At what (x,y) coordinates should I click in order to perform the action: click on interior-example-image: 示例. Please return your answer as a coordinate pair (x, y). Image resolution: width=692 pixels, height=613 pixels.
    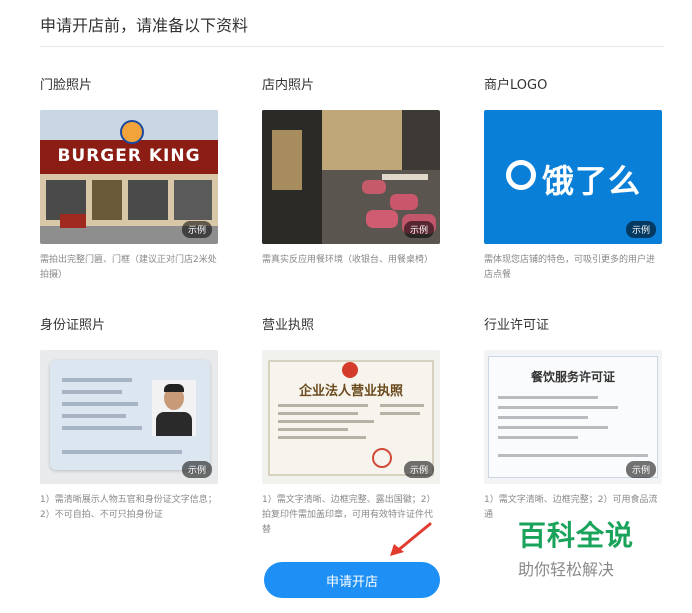
    Looking at the image, I should click on (351, 177).